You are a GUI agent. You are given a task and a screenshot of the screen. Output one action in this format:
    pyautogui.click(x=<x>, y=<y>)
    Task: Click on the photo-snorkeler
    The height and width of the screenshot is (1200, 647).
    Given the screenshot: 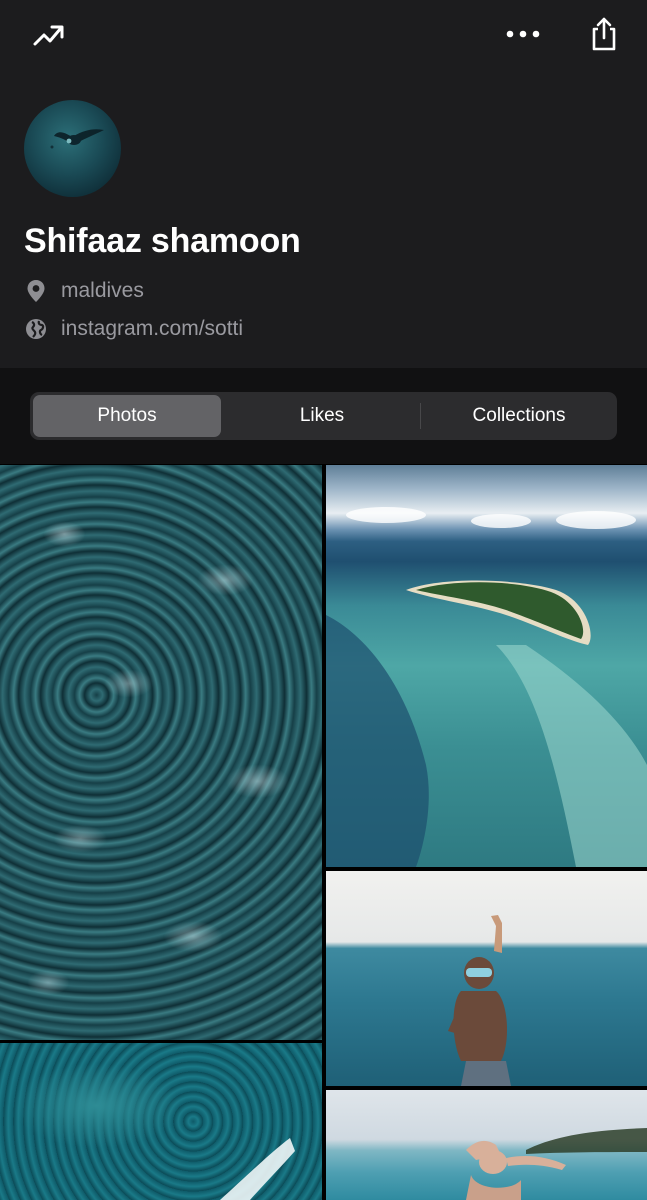 What is the action you would take?
    pyautogui.click(x=486, y=978)
    